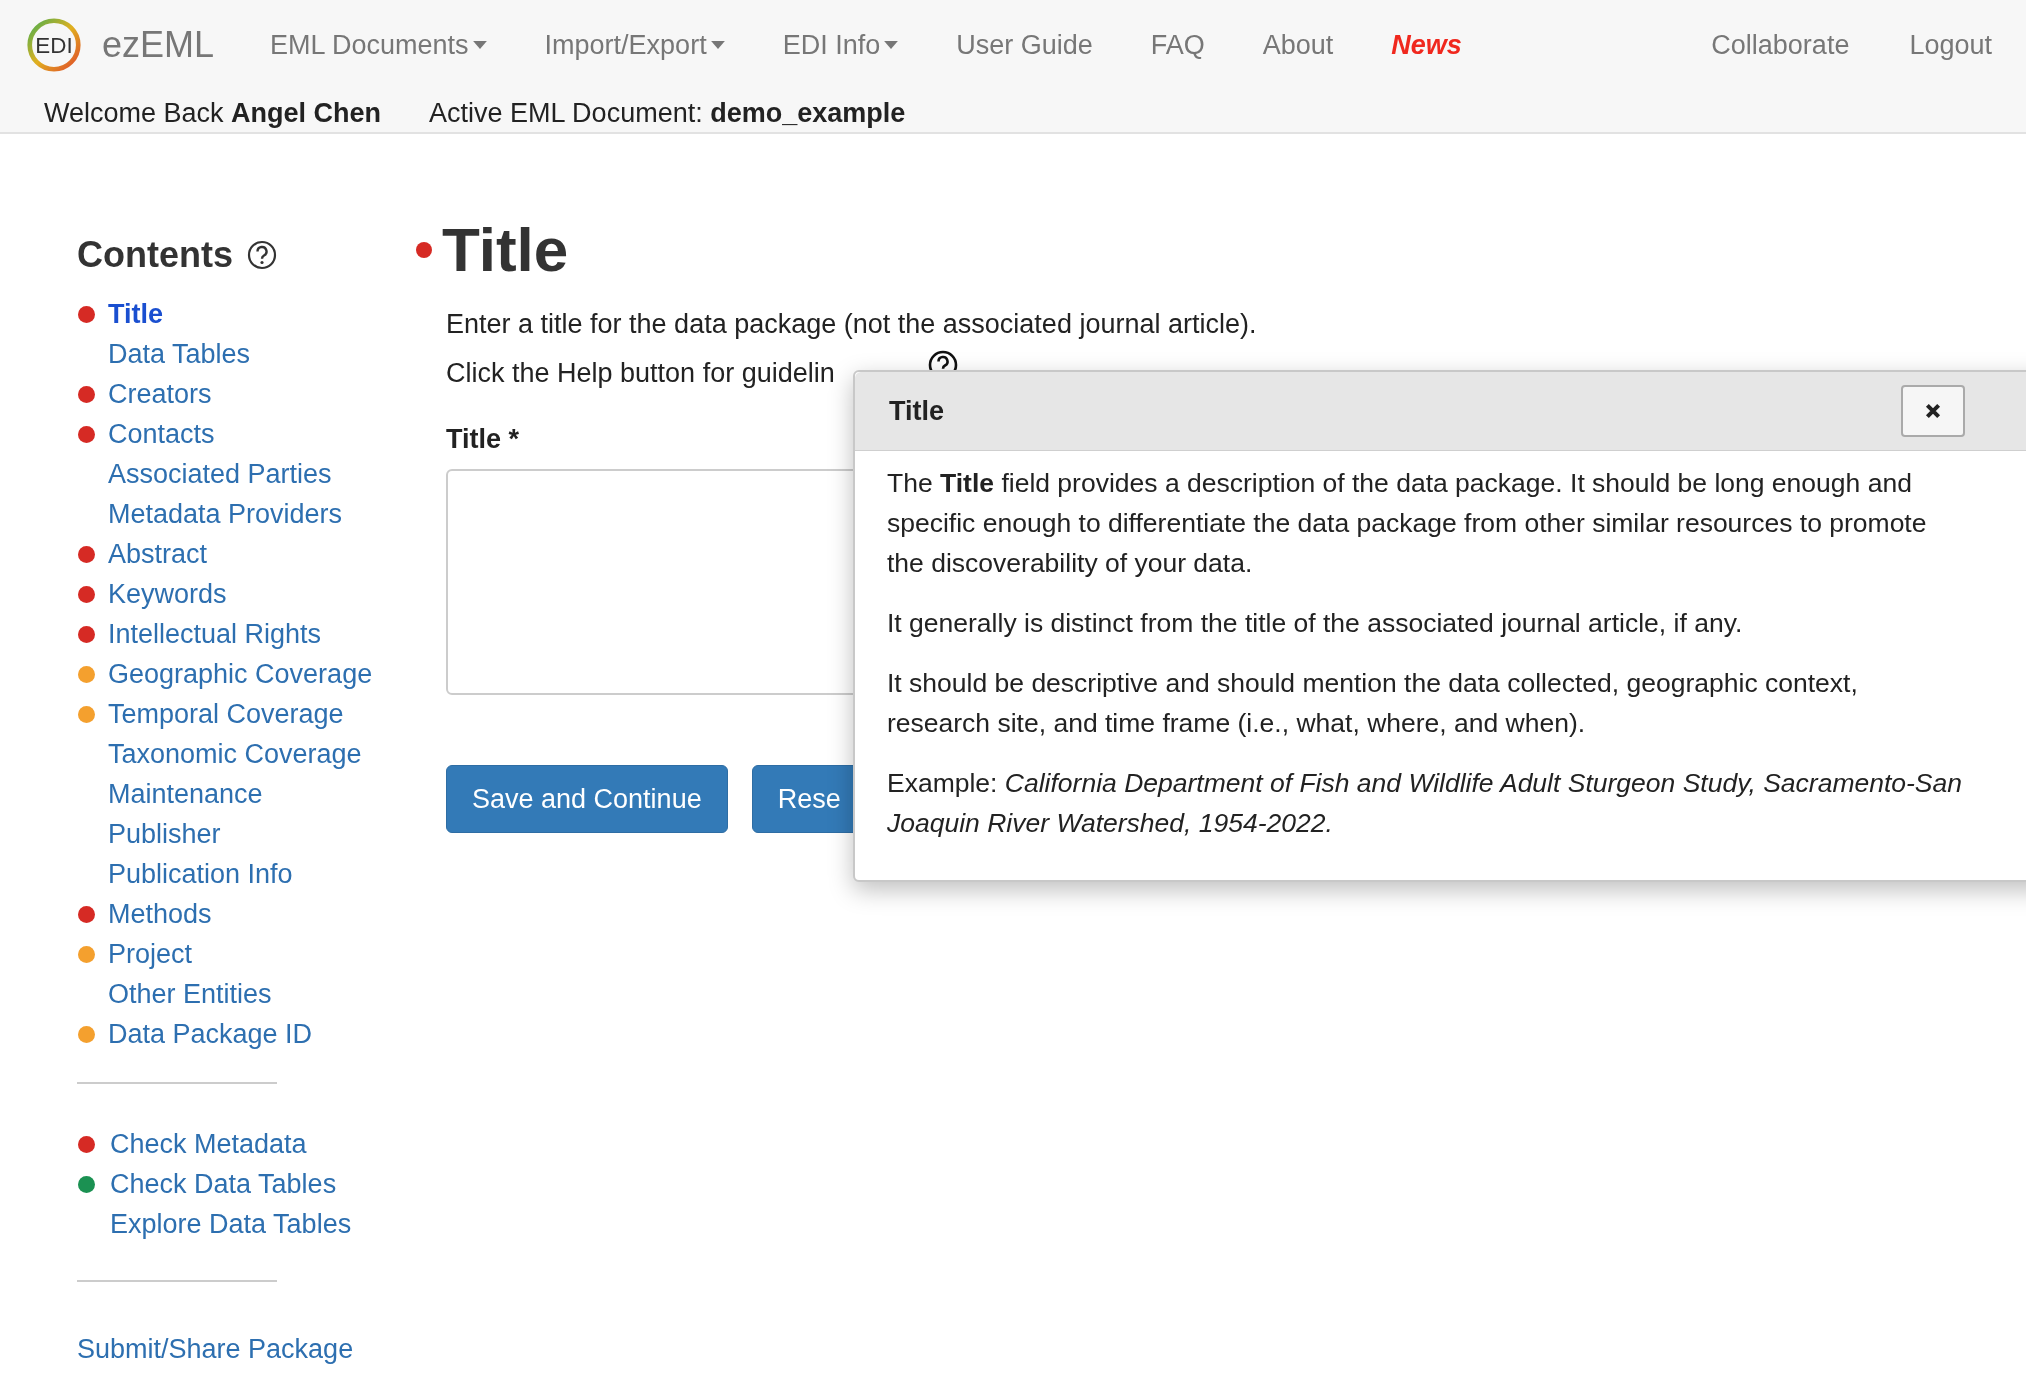 The image size is (2026, 1394). What do you see at coordinates (213, 113) in the screenshot?
I see `welcome-text: Welcome Back Angel Chen` at bounding box center [213, 113].